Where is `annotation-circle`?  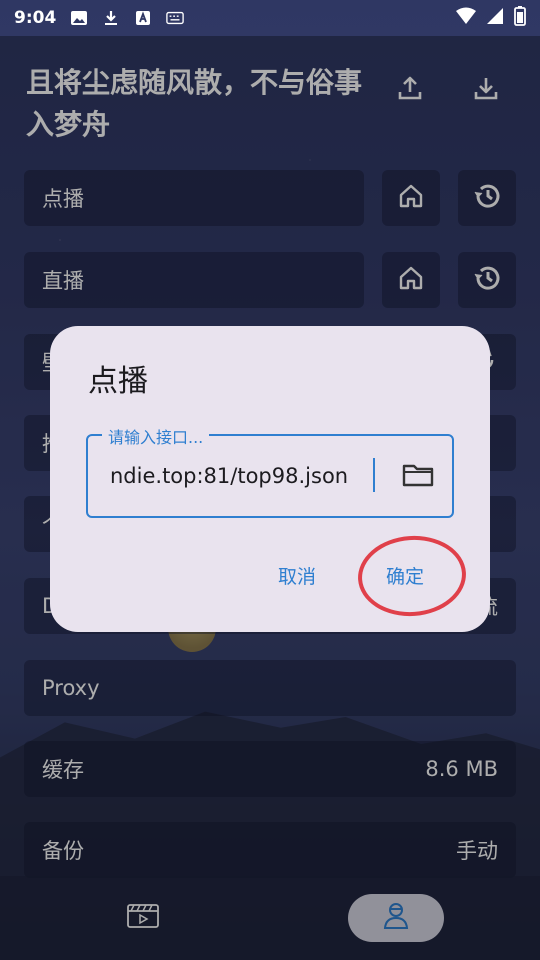 annotation-circle is located at coordinates (412, 576).